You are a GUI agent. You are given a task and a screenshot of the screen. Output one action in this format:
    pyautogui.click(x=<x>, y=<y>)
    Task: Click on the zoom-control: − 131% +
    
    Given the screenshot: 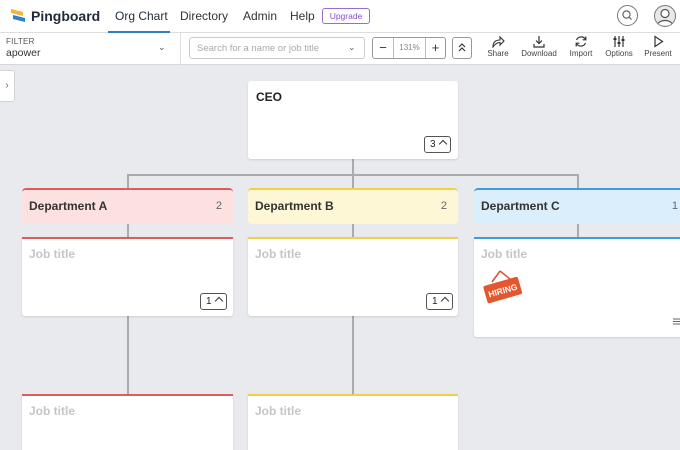 What is the action you would take?
    pyautogui.click(x=409, y=48)
    